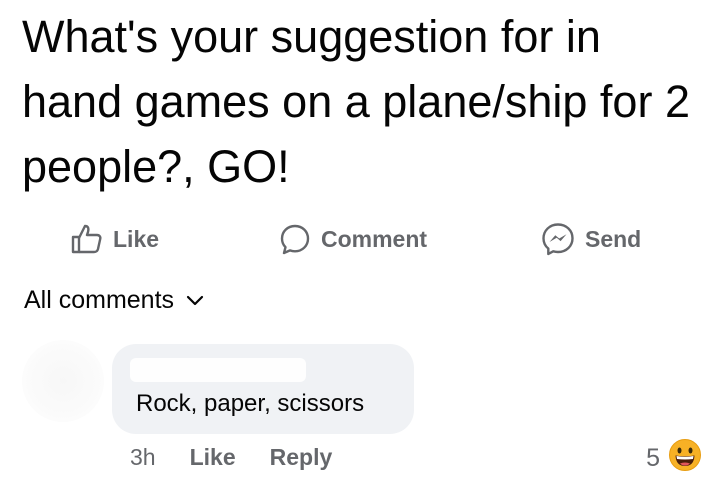 The image size is (716, 483). I want to click on comment-sort-label: All comments, so click(99, 300).